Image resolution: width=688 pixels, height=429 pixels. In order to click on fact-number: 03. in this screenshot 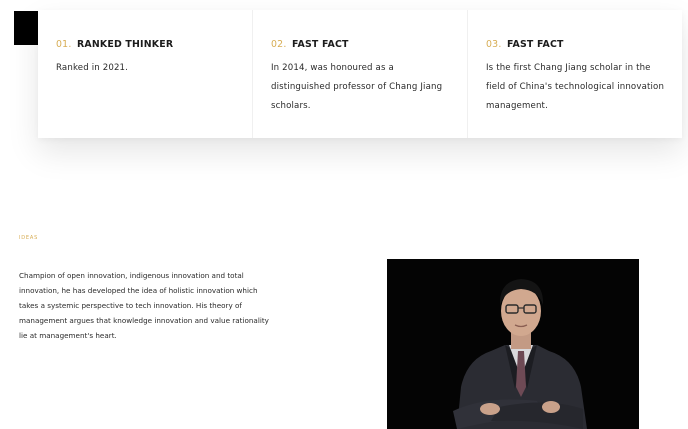, I will do `click(494, 44)`.